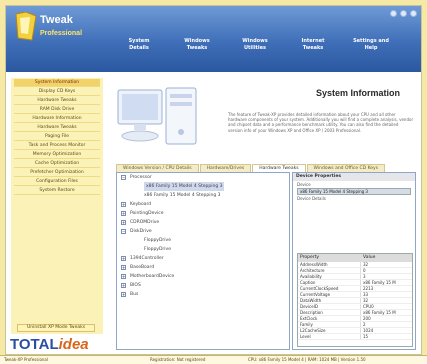 This screenshot has width=427, height=364. I want to click on tree-node: − DiskDrive, so click(203, 231).